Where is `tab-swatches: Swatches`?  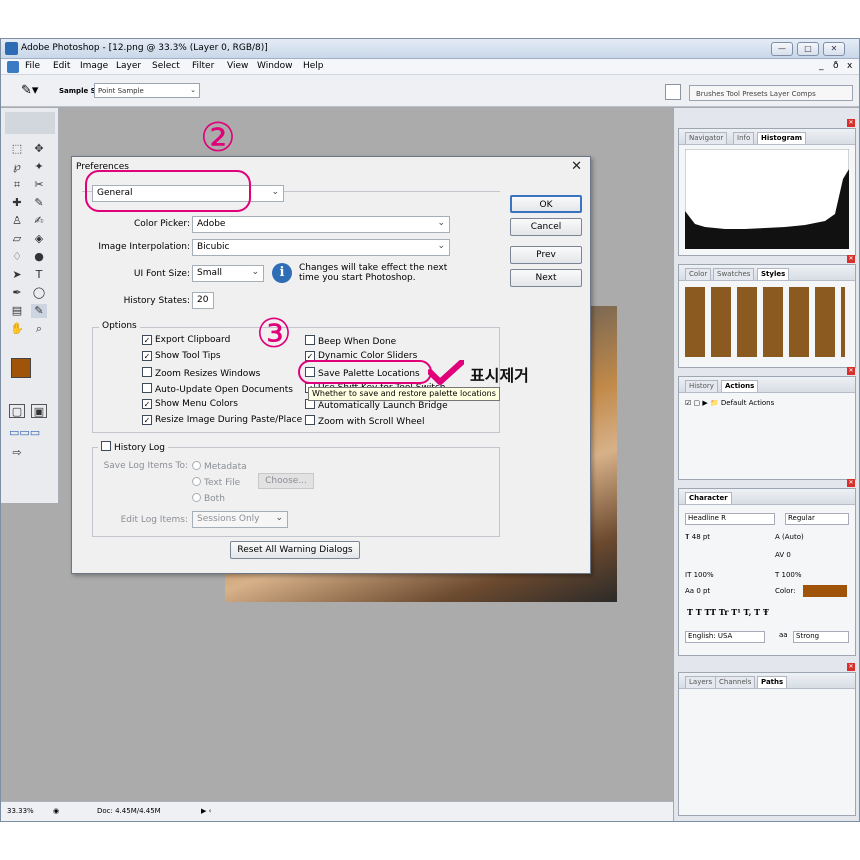
tab-swatches: Swatches is located at coordinates (734, 274).